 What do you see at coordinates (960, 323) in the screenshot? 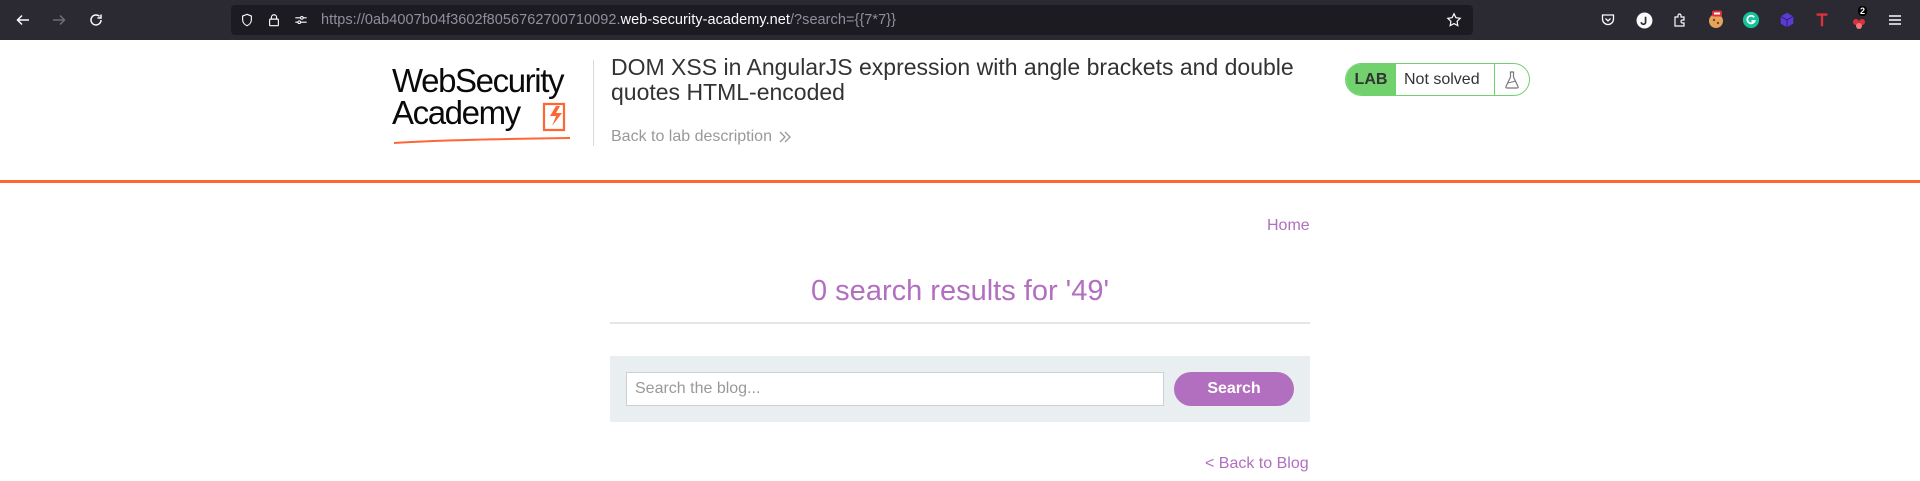
I see `results-divider` at bounding box center [960, 323].